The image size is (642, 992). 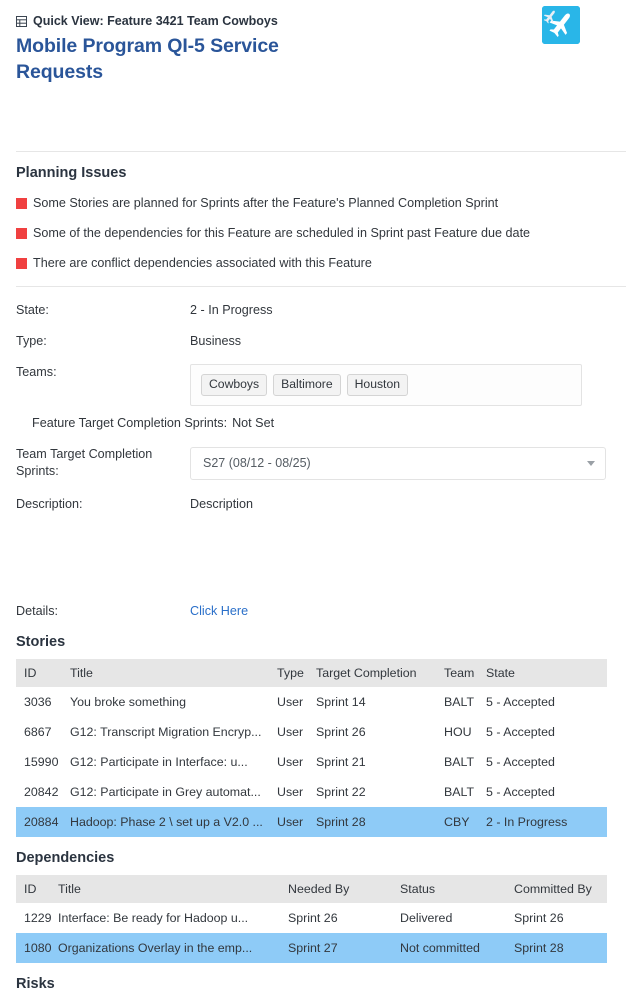 What do you see at coordinates (36, 372) in the screenshot?
I see `field-teams-label: Teams:` at bounding box center [36, 372].